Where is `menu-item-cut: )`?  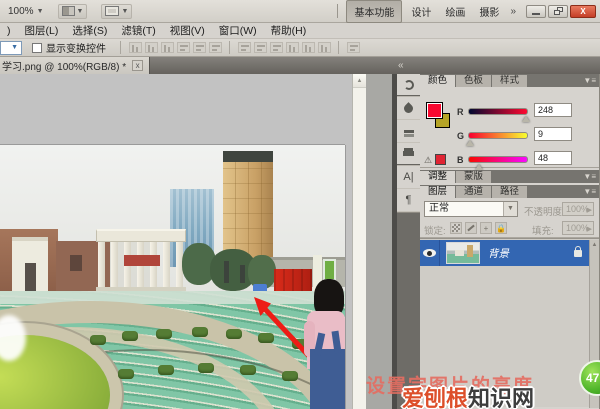
menu-item-cut: ) is located at coordinates (9, 30).